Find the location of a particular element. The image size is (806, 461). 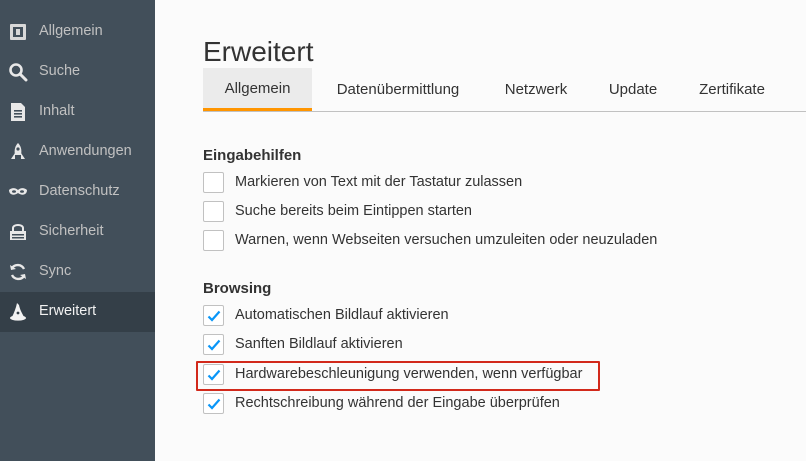

search-icon is located at coordinates (18, 72).